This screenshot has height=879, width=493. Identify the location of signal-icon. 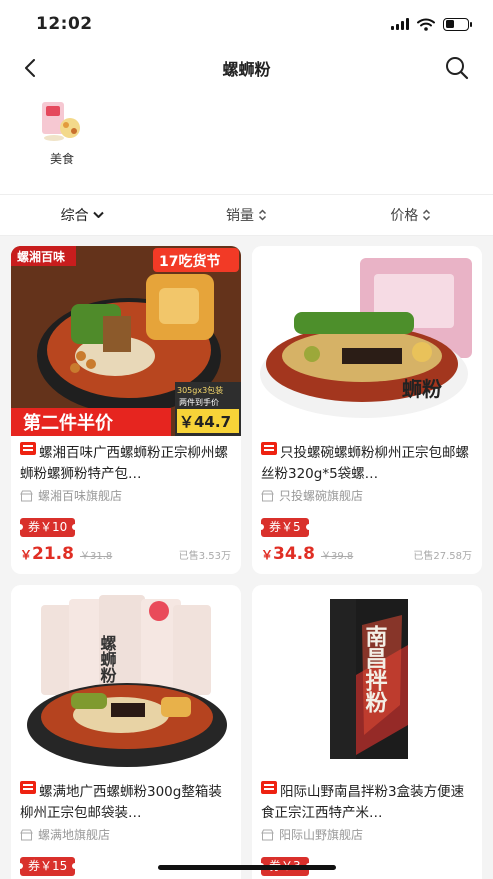
(400, 24).